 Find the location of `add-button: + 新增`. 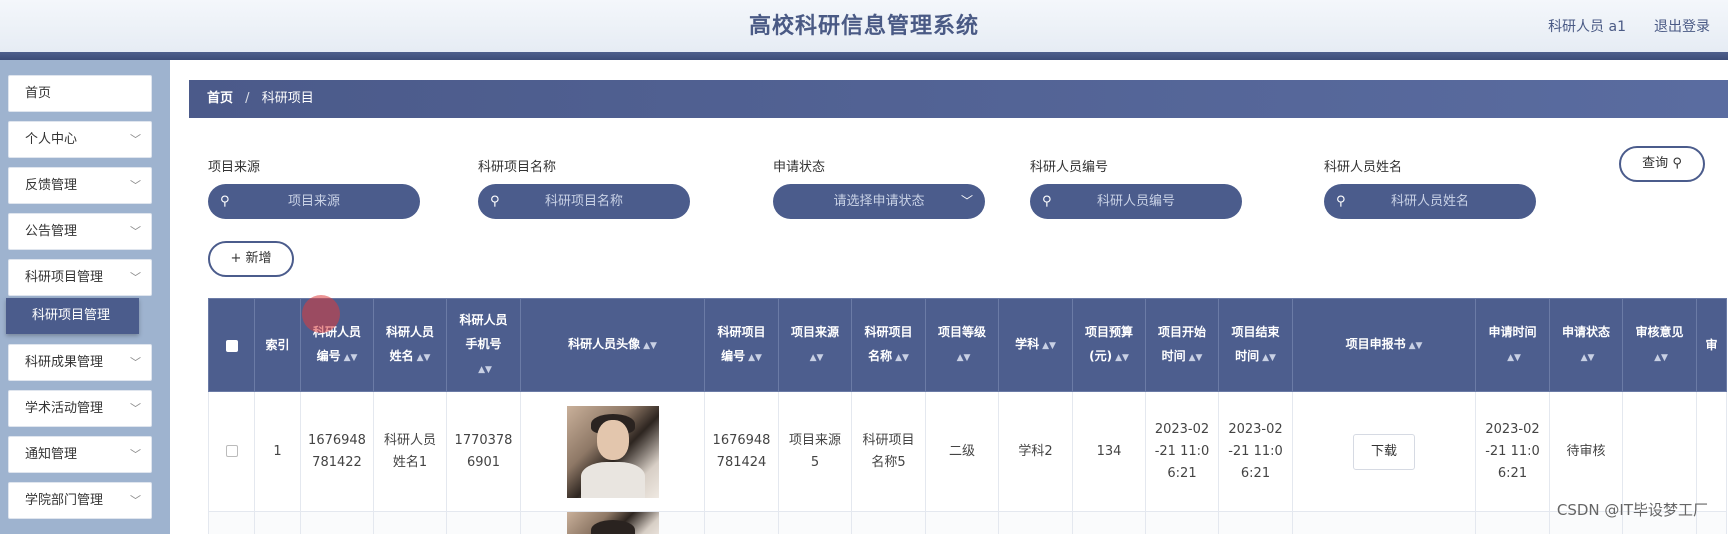

add-button: + 新增 is located at coordinates (251, 259).